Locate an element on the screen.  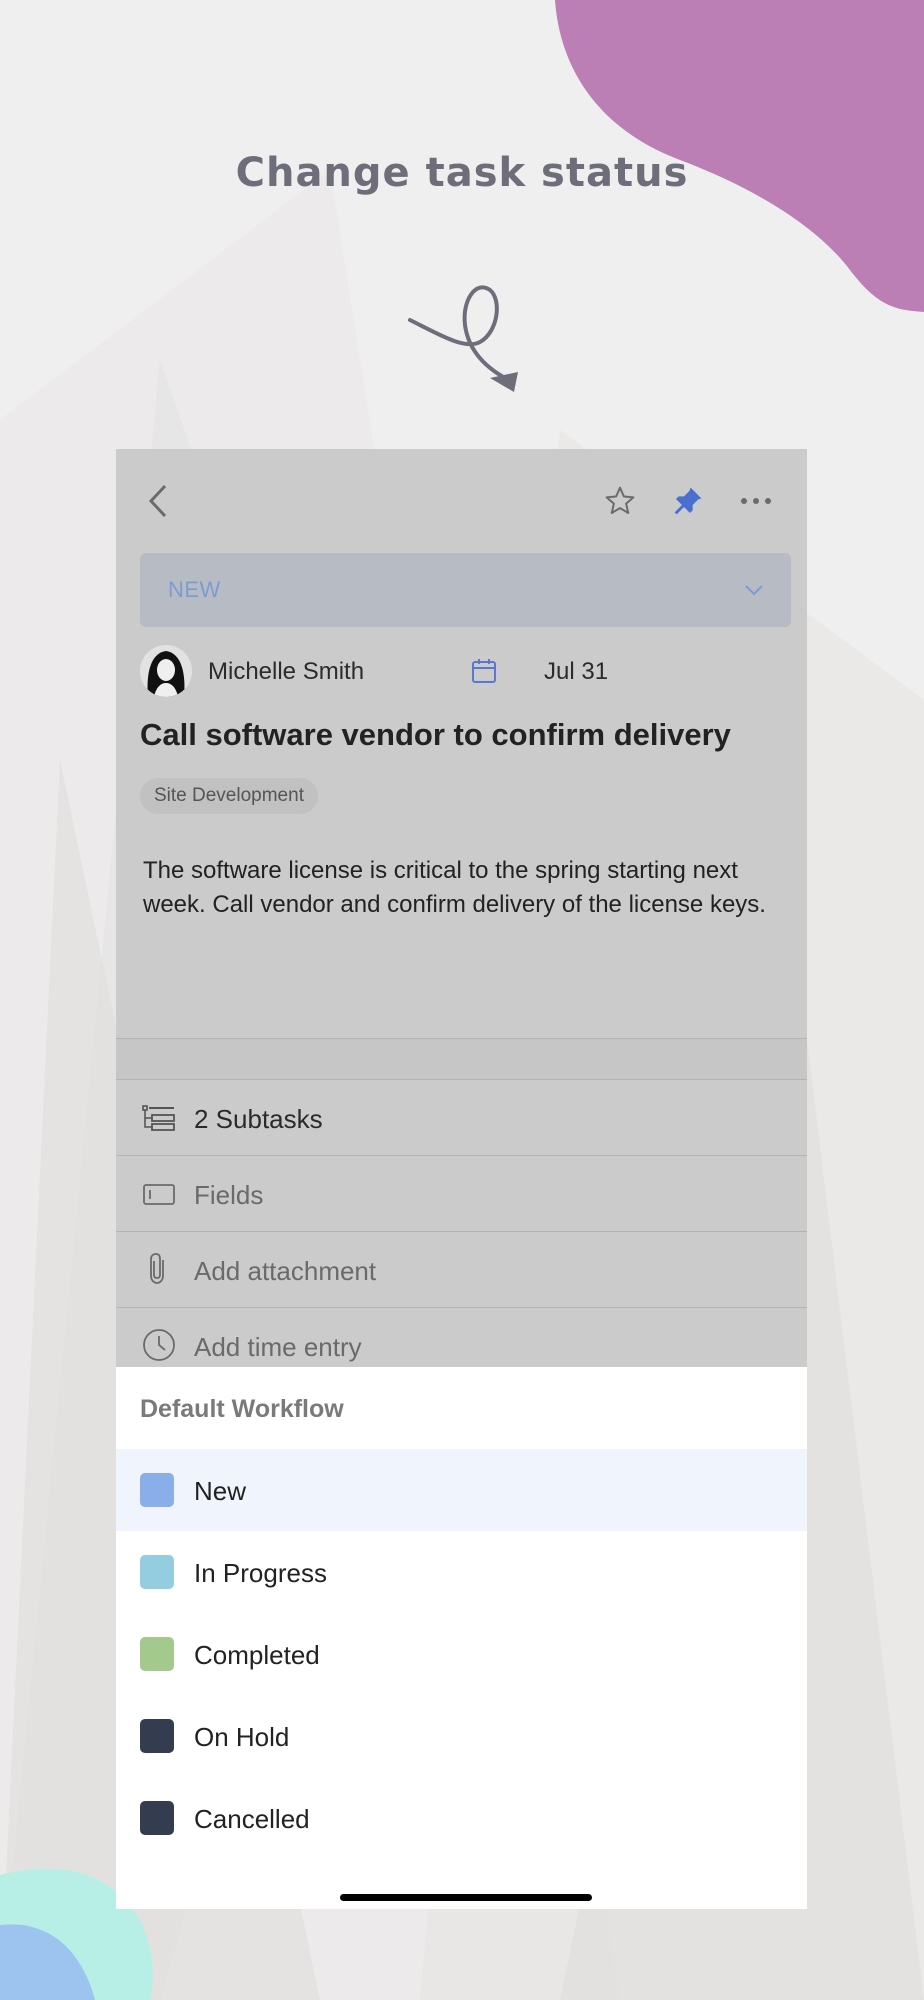
project-tag: Site Development is located at coordinates (229, 796).